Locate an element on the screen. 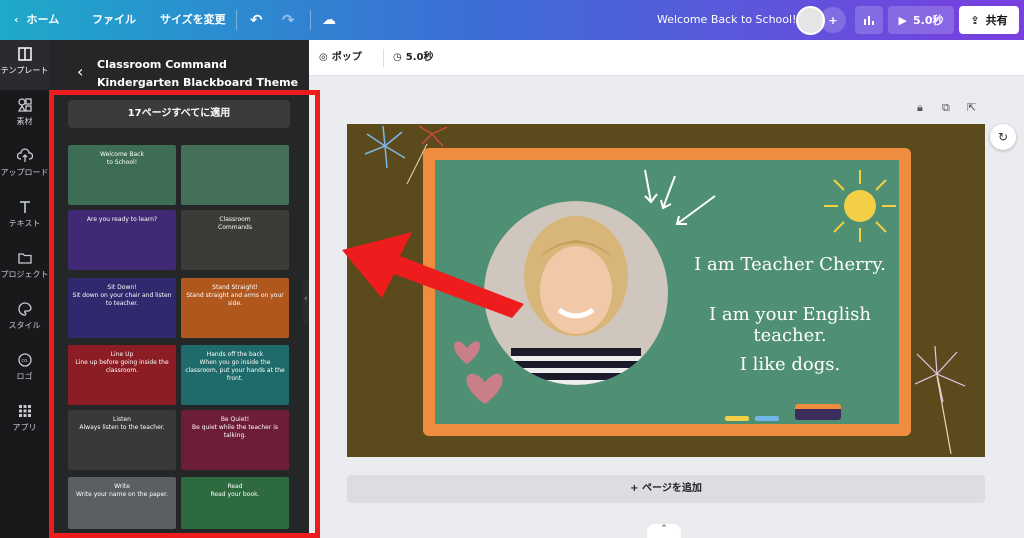  palette-icon is located at coordinates (24, 309).